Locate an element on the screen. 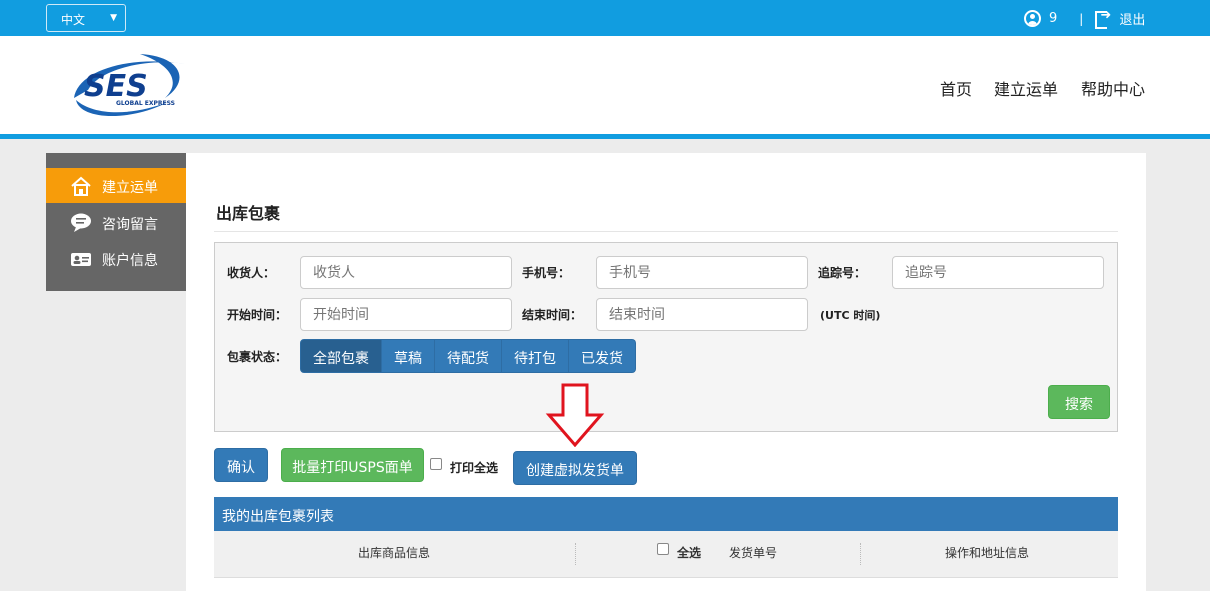 The height and width of the screenshot is (591, 1210). status-button-group: 全部包裹 草稿 待配货 待打包 已发货 is located at coordinates (468, 356).